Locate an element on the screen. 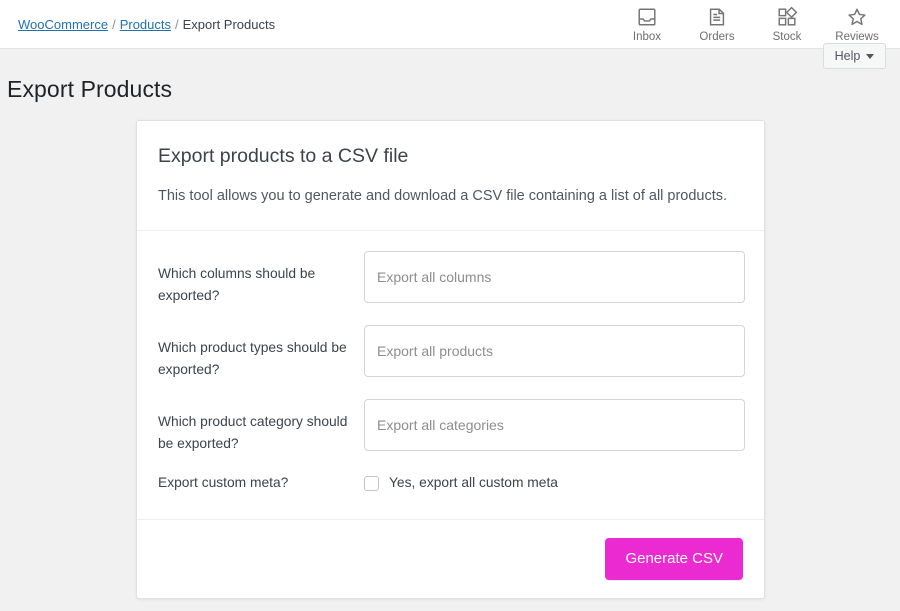  field-wrapper-product-category: Export all categories is located at coordinates (554, 425).